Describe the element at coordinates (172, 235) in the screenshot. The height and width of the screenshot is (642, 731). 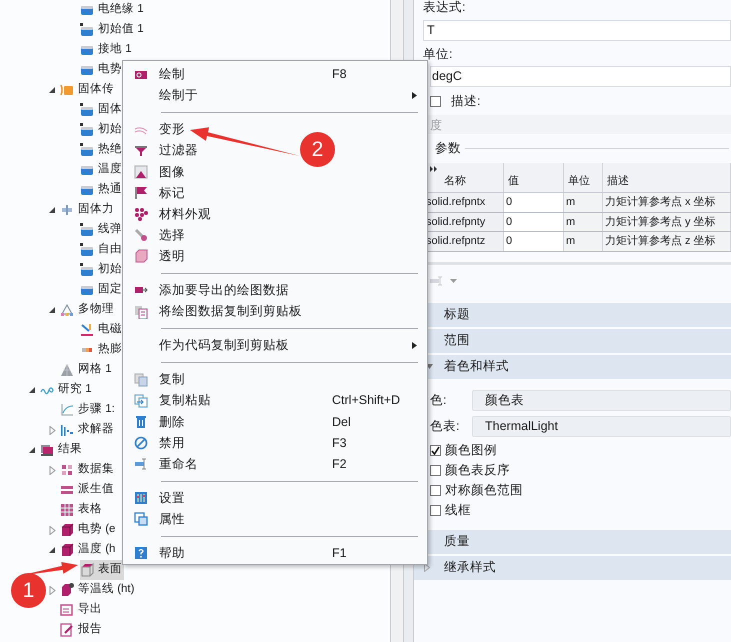
I see `menu-item: 选择` at that location.